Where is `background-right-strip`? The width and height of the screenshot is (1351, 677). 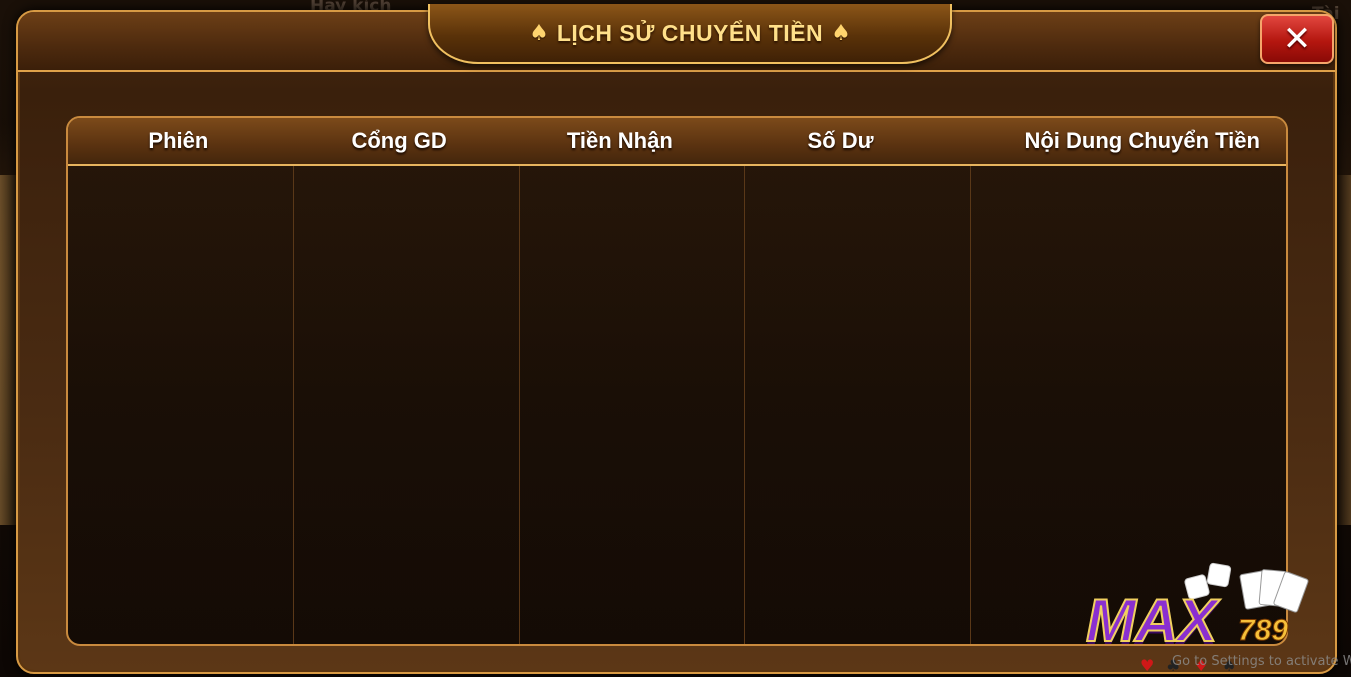 background-right-strip is located at coordinates (1344, 350).